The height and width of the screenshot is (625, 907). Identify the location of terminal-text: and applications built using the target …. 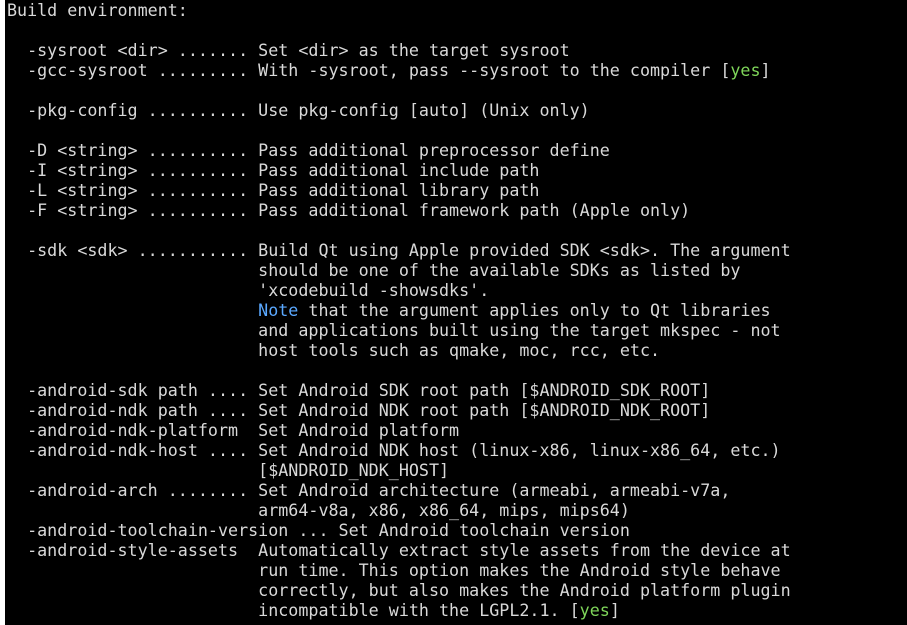
(394, 330).